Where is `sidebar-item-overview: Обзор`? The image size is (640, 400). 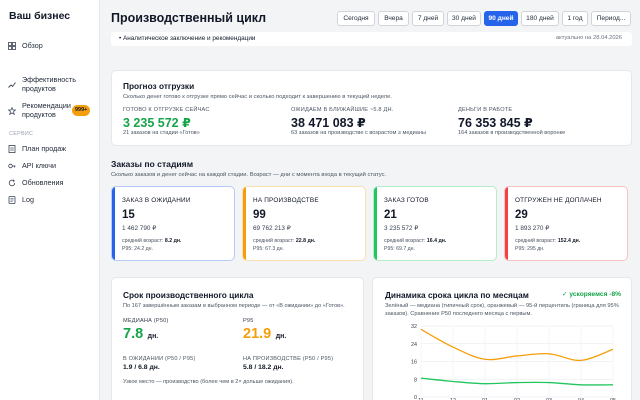 sidebar-item-overview: Обзор is located at coordinates (52, 46).